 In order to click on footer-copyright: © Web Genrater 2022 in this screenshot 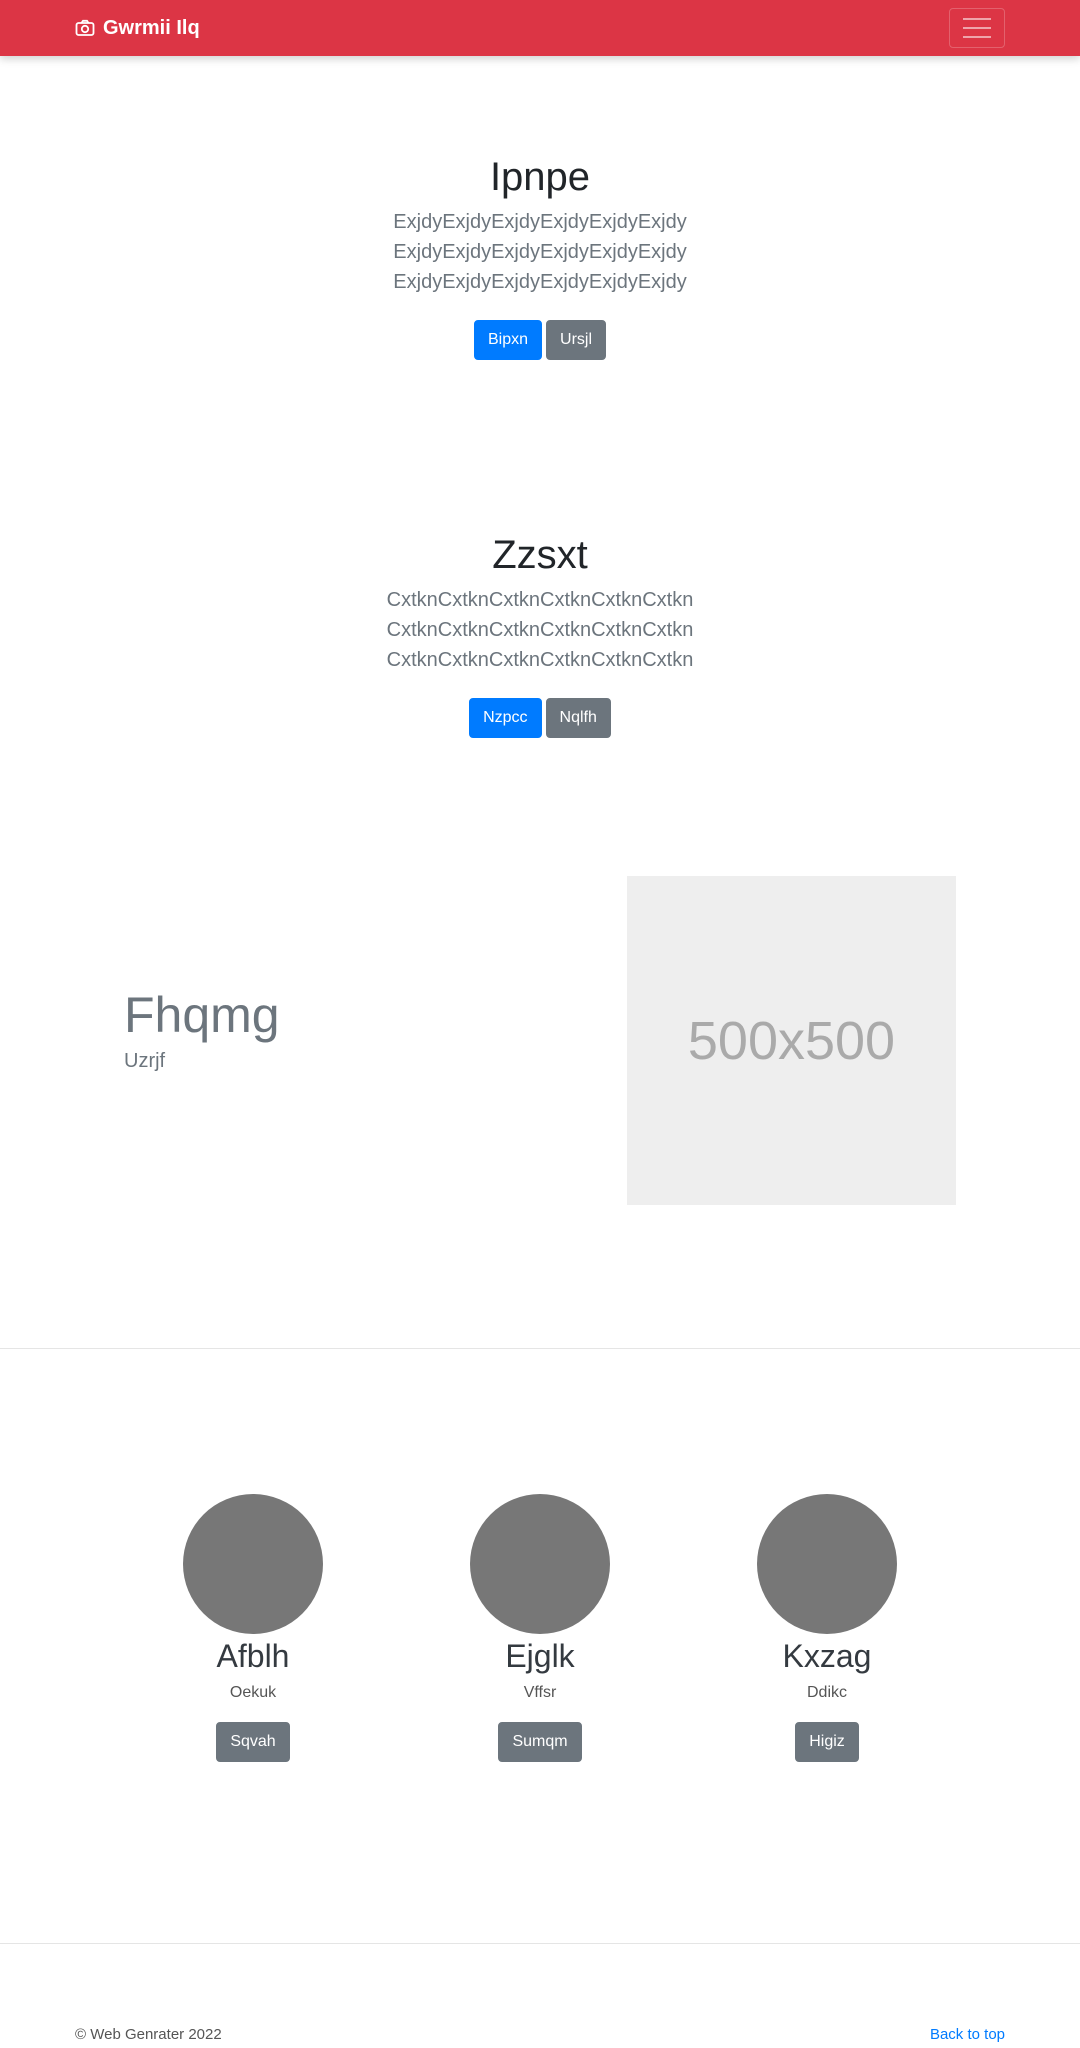, I will do `click(148, 2034)`.